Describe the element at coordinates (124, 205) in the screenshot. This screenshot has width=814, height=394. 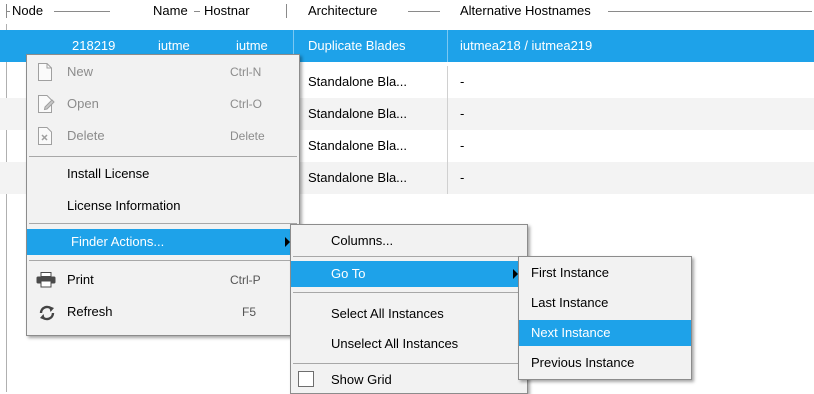
I see `menu-item-label: License Information` at that location.